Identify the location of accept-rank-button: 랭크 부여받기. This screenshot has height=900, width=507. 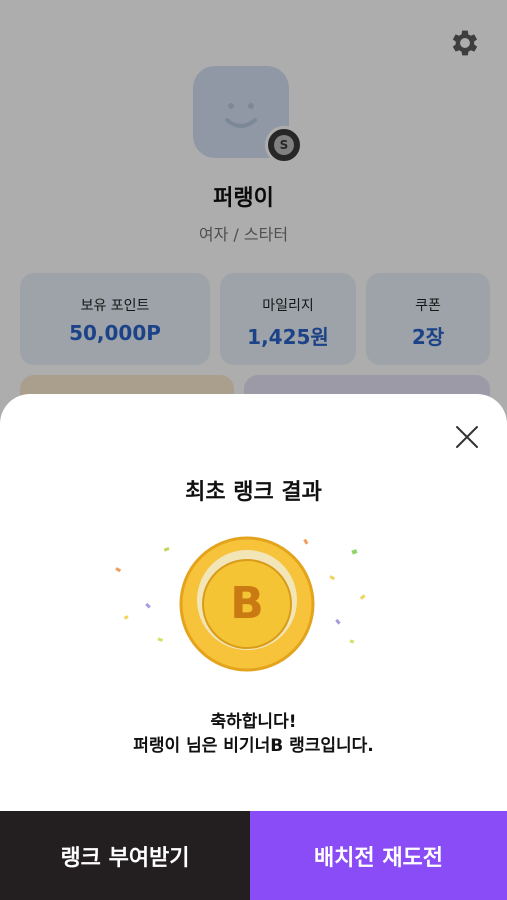
(125, 855).